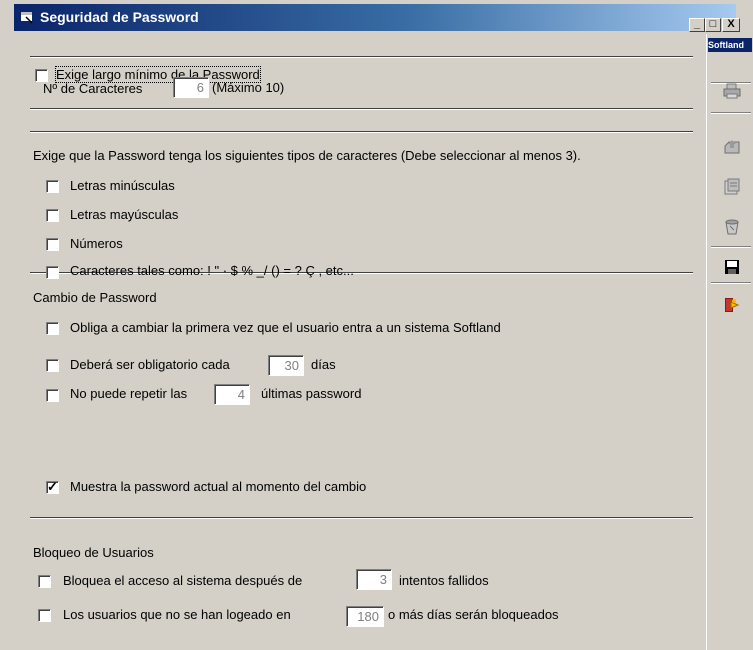  I want to click on app-icon, so click(27, 18).